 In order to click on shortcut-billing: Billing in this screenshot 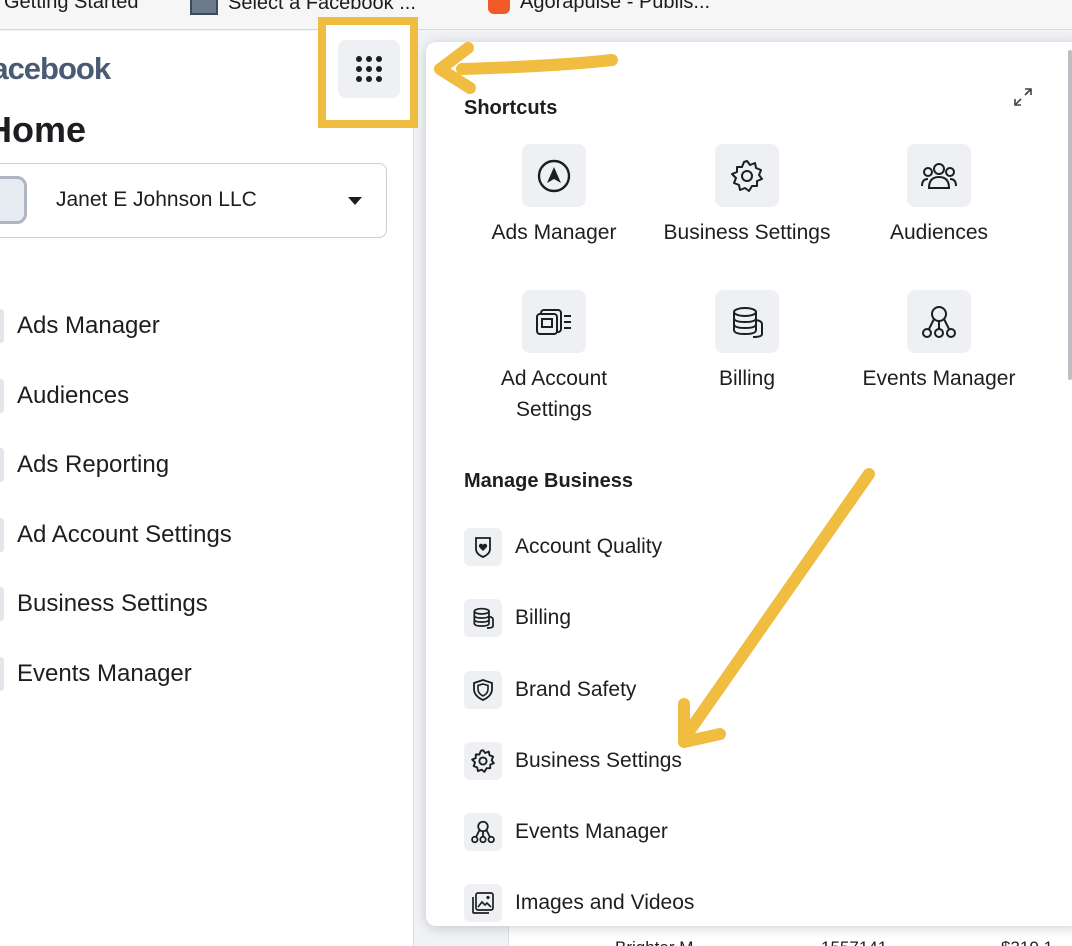, I will do `click(747, 342)`.